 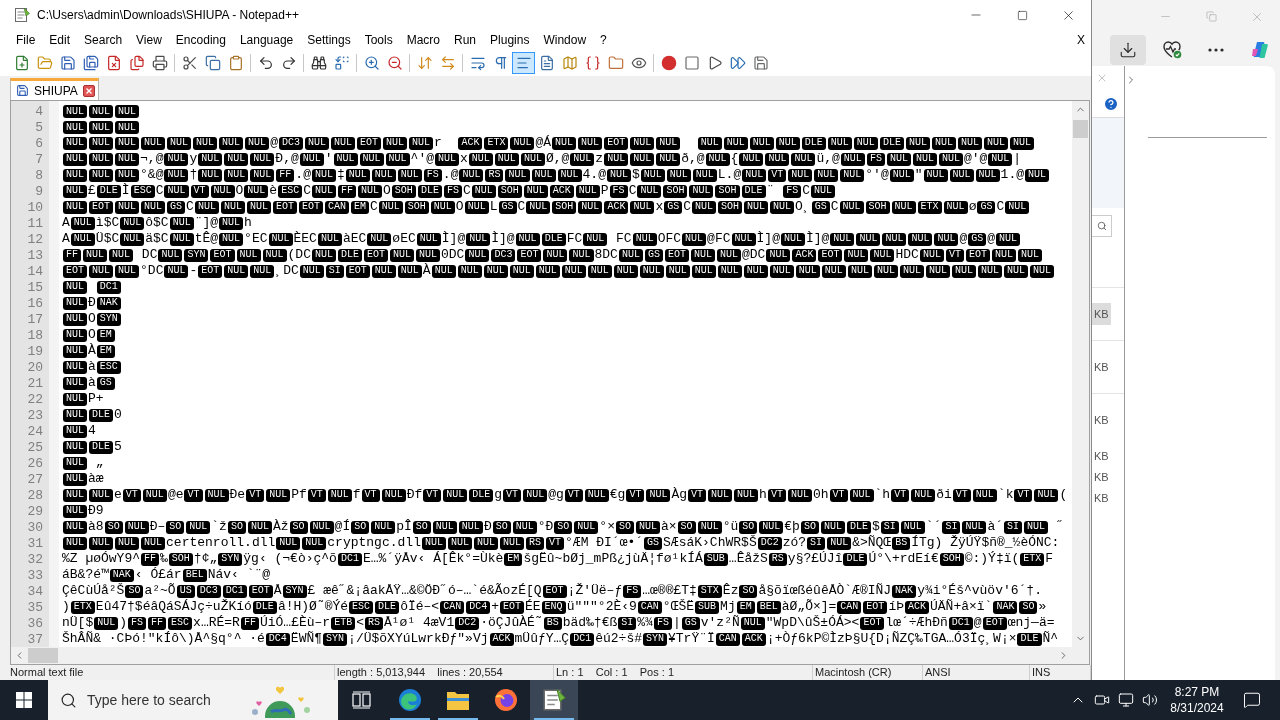 I want to click on menu-item: File, so click(x=26, y=40).